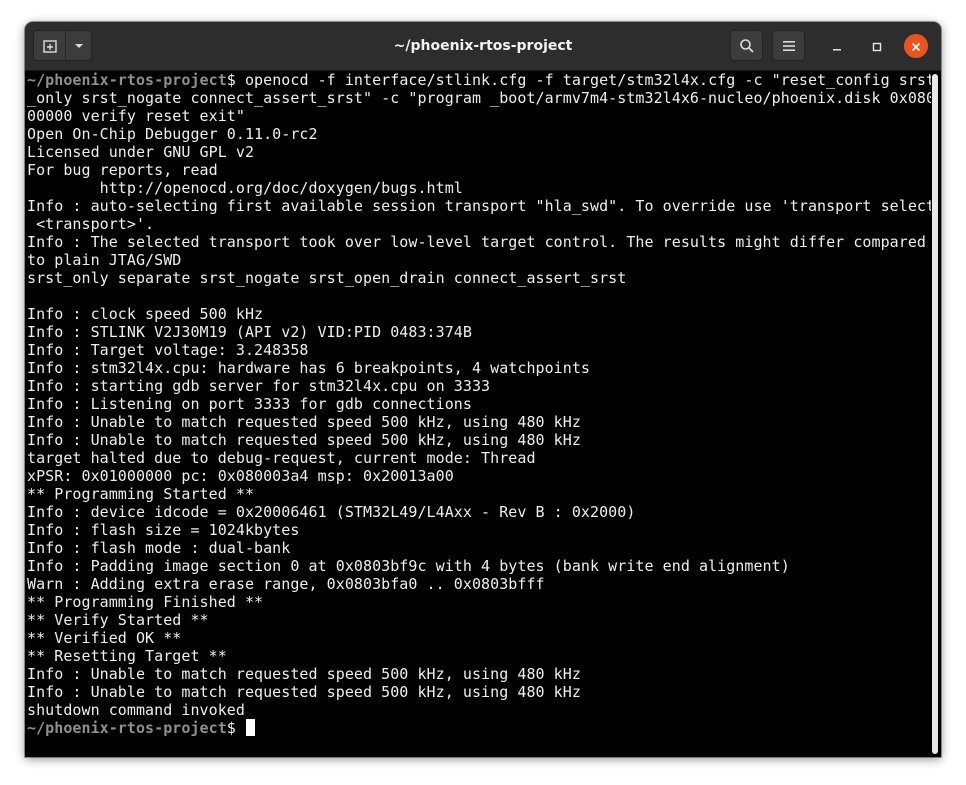 This screenshot has width=966, height=785. Describe the element at coordinates (245, 188) in the screenshot. I see `output-line: http://openocd.org/doc/doxygen/bugs.html` at that location.